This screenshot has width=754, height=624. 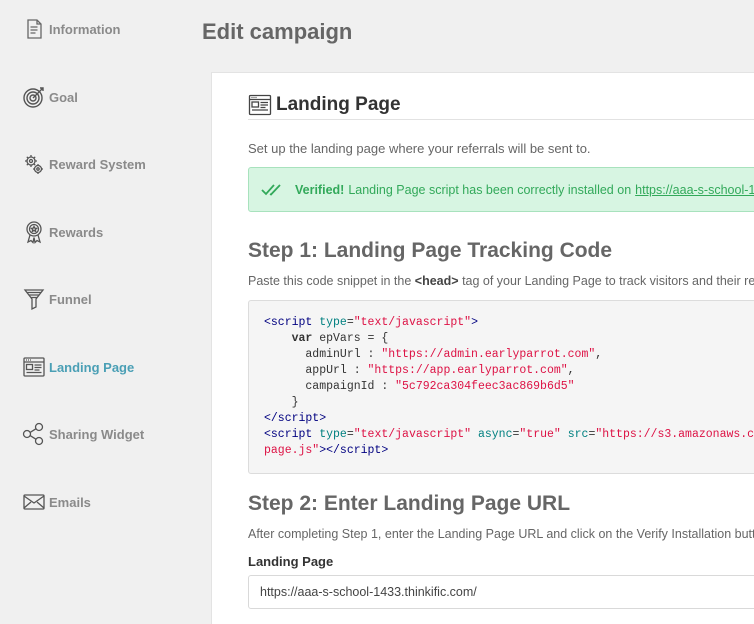 I want to click on alert-strong: Verified!, so click(x=320, y=189).